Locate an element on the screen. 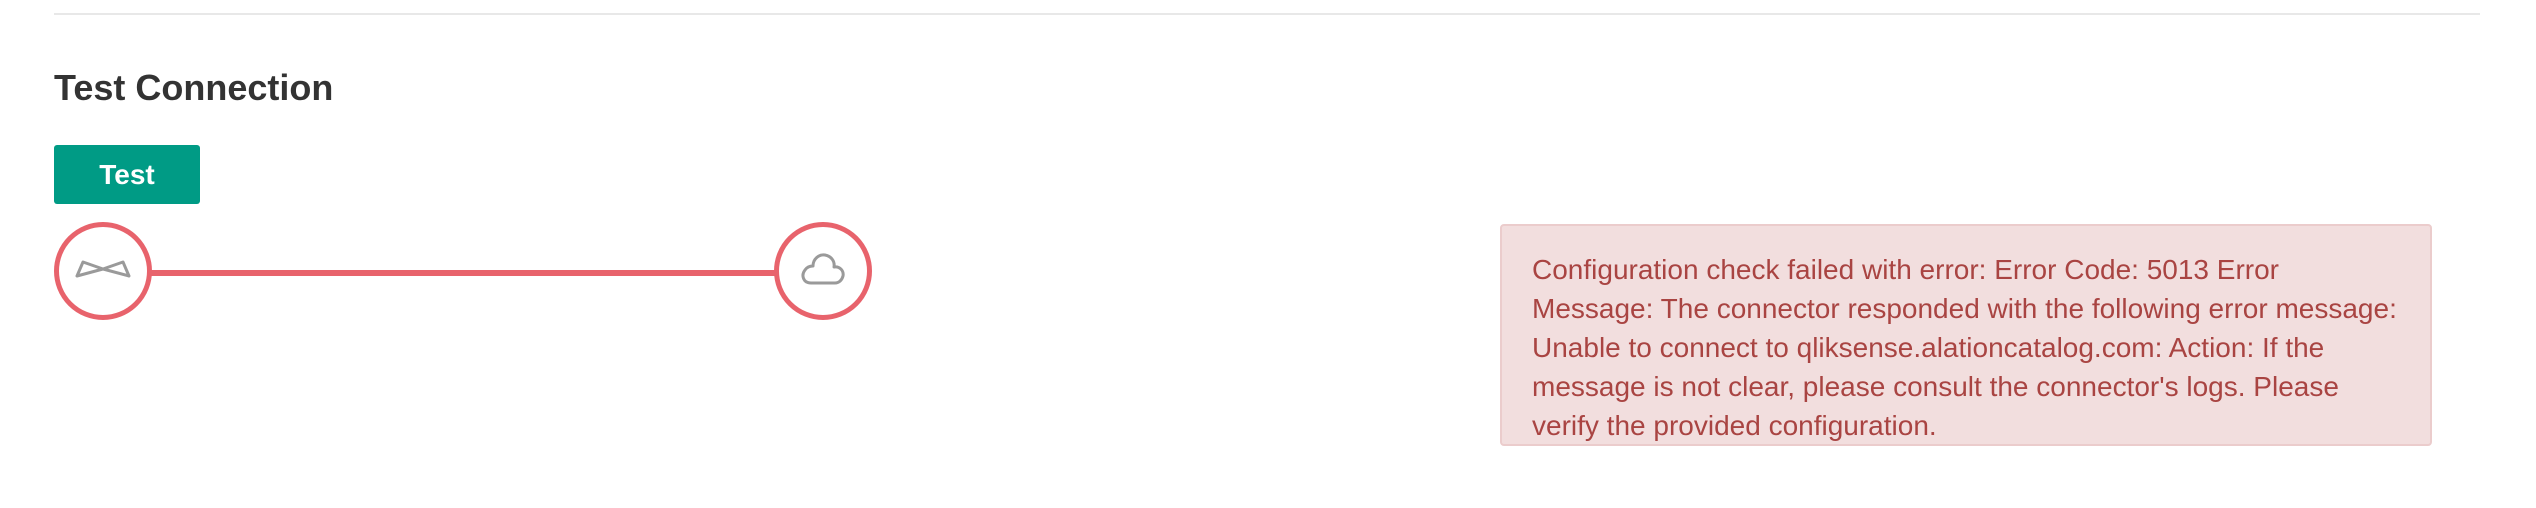  target-node is located at coordinates (823, 271).